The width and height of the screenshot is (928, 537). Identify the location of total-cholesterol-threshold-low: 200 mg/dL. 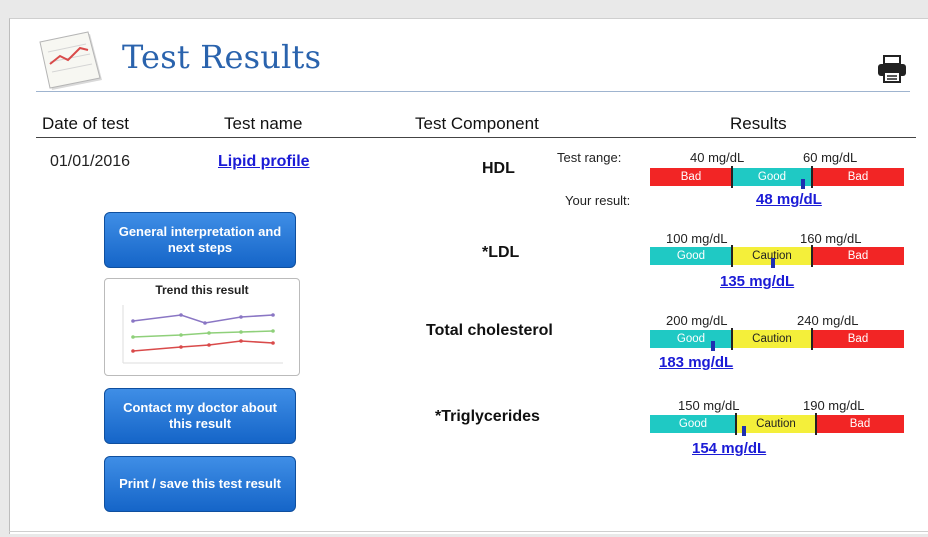
(697, 320).